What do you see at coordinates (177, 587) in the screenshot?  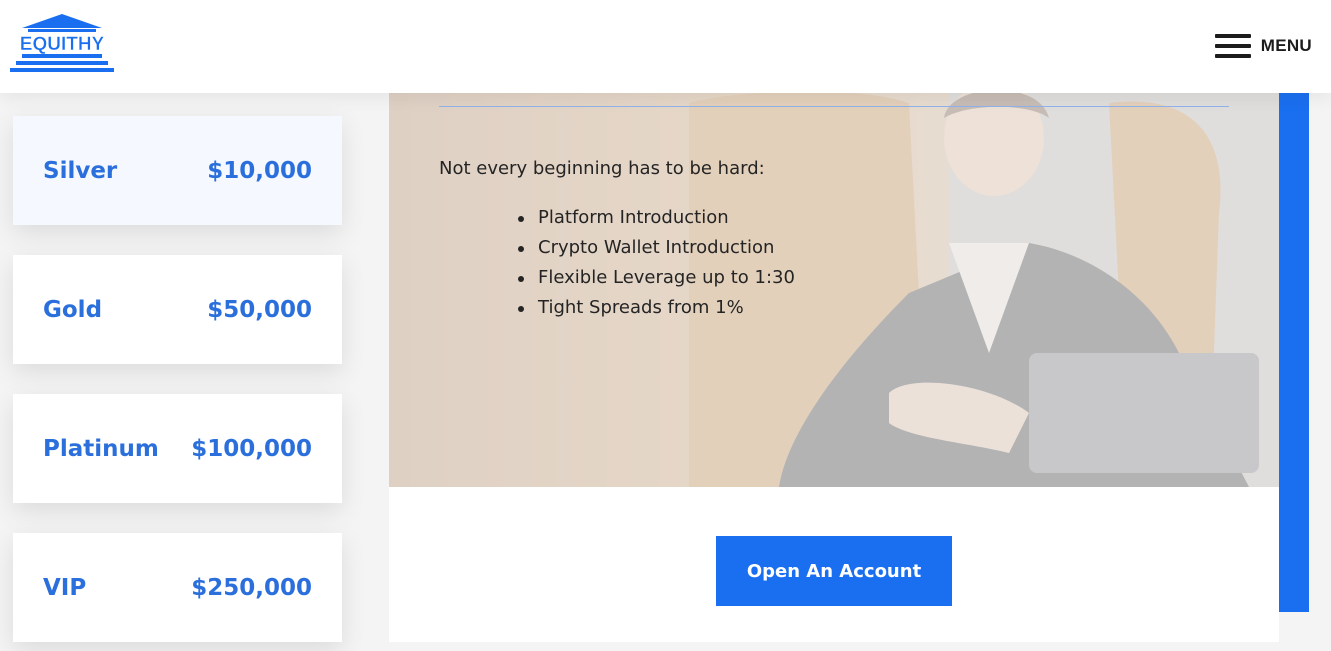 I see `plan-card-vip: VIP $250,000` at bounding box center [177, 587].